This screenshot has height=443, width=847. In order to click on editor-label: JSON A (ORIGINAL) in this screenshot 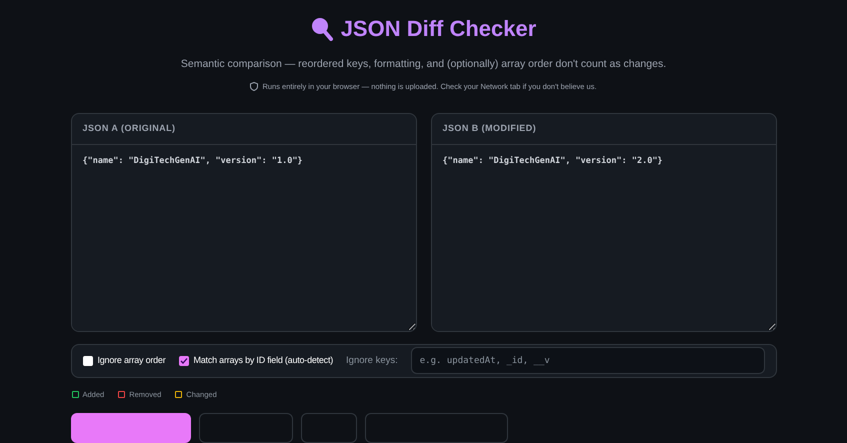, I will do `click(129, 129)`.